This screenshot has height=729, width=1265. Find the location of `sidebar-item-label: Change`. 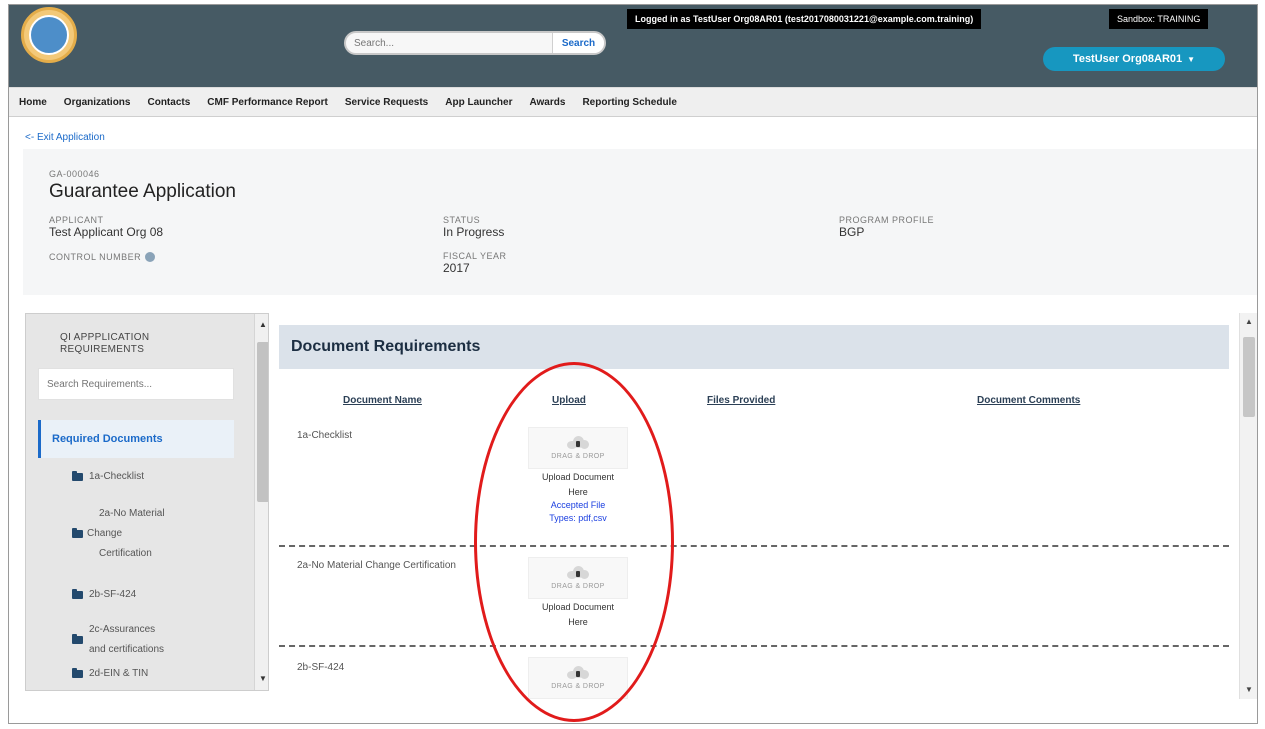

sidebar-item-label: Change is located at coordinates (105, 533).